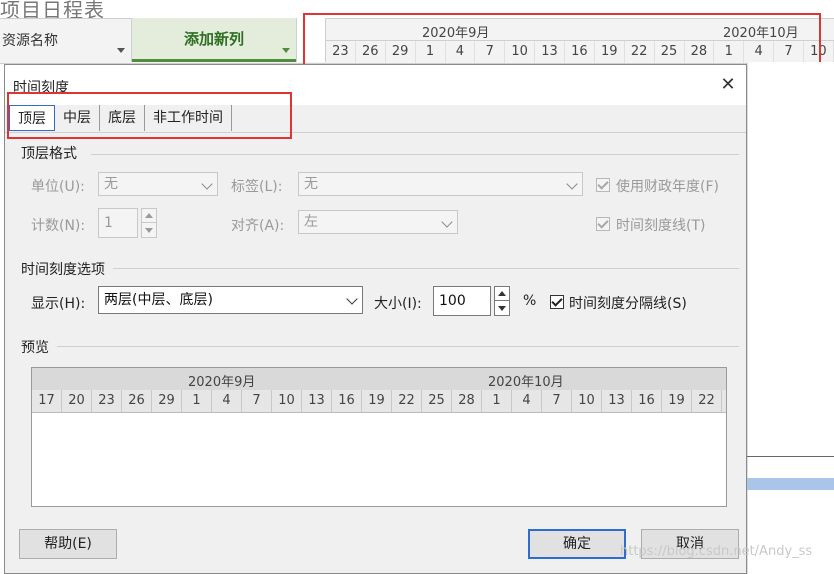 The image size is (834, 574). I want to click on size-stepper, so click(502, 301).